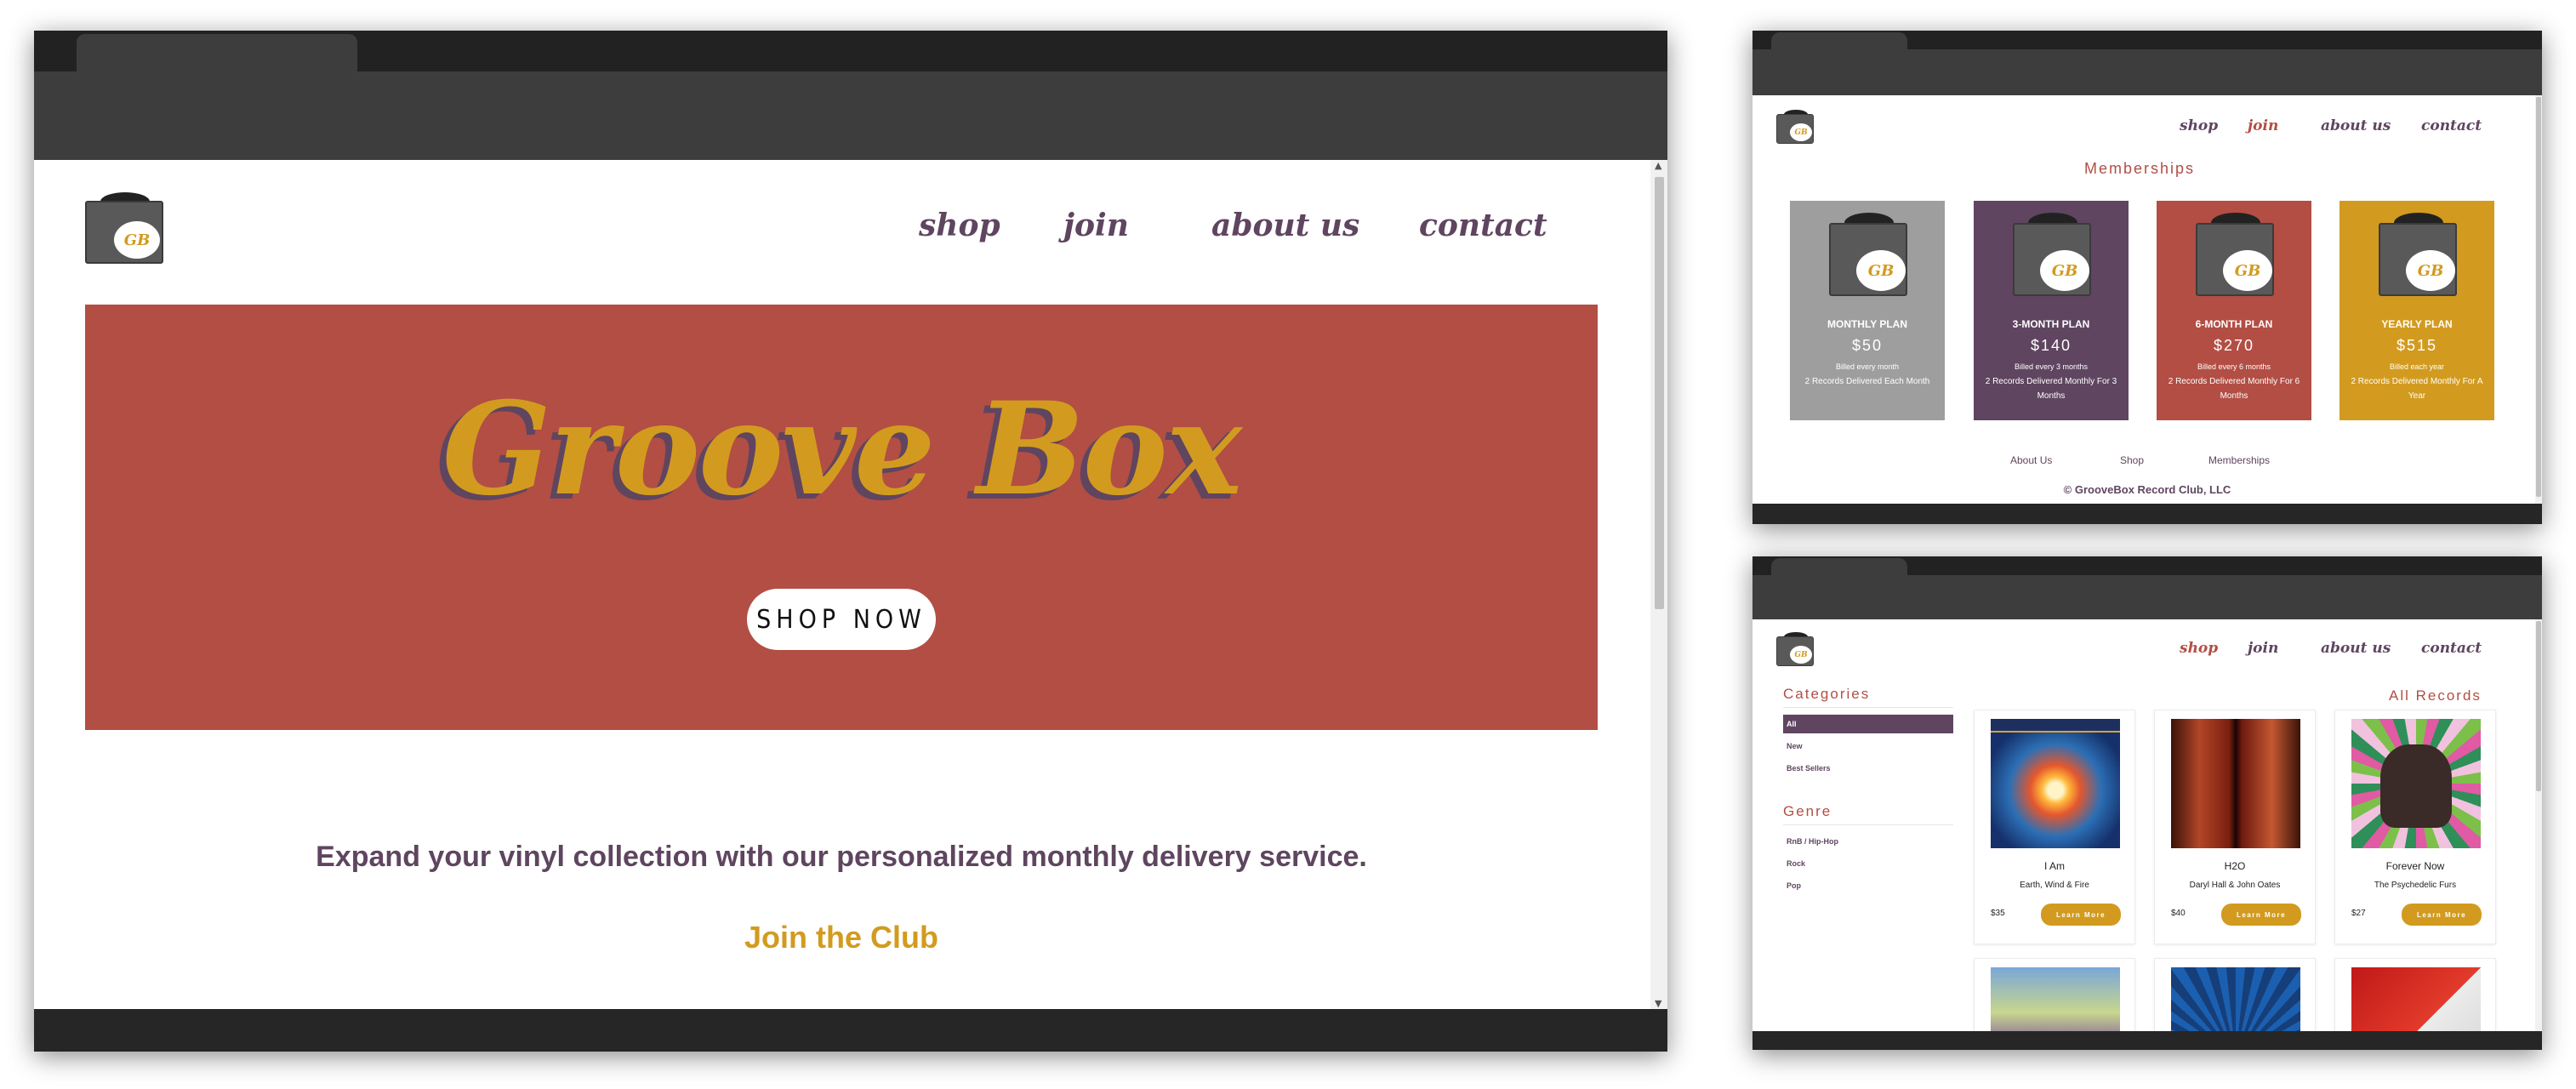 The height and width of the screenshot is (1089, 2576). Describe the element at coordinates (2054, 866) in the screenshot. I see `record-title: I Am` at that location.